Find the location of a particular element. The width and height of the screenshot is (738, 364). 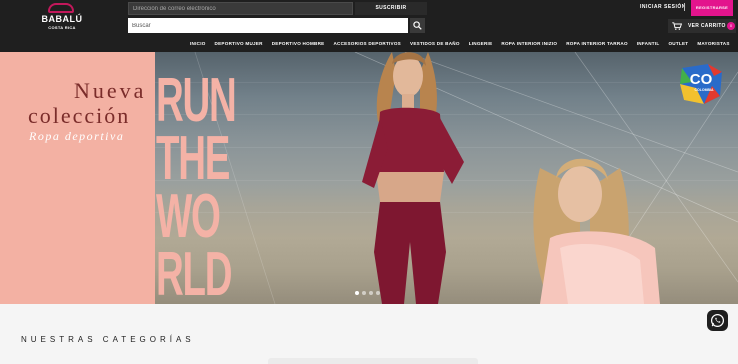

cart-label: VER CARRITO is located at coordinates (707, 26).